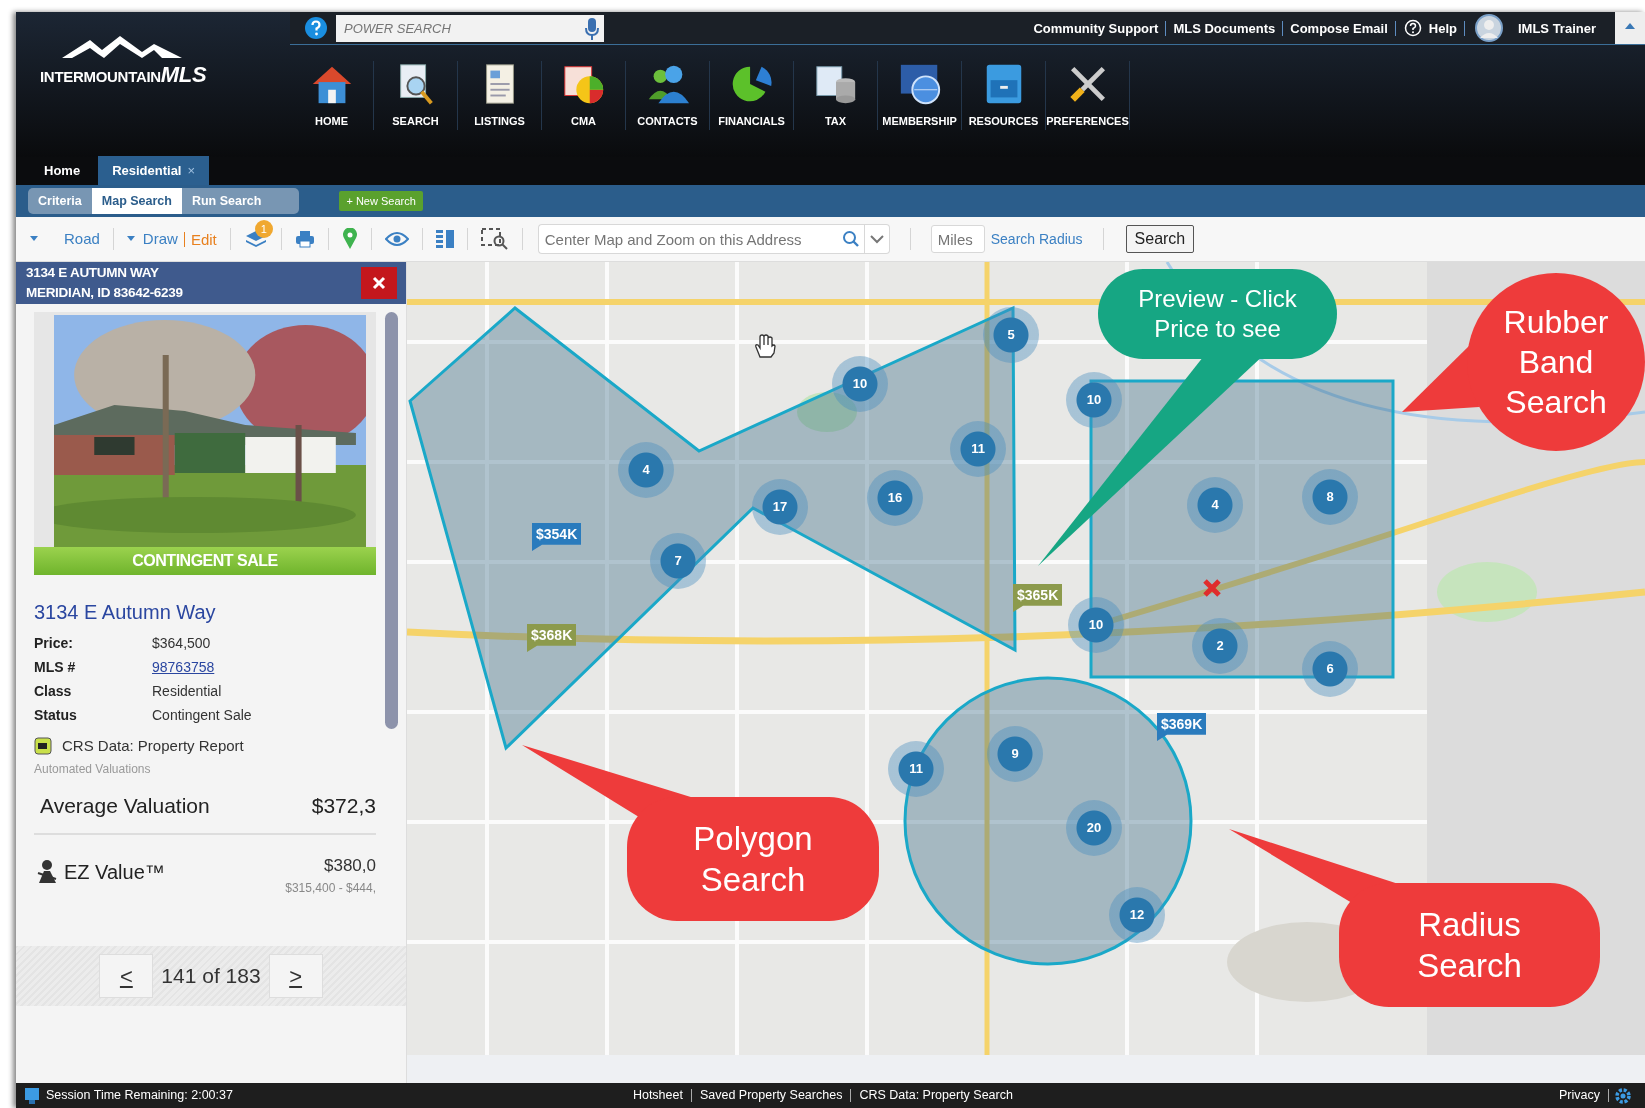 The width and height of the screenshot is (1645, 1108). Describe the element at coordinates (957, 239) in the screenshot. I see `miles-field: Miles` at that location.